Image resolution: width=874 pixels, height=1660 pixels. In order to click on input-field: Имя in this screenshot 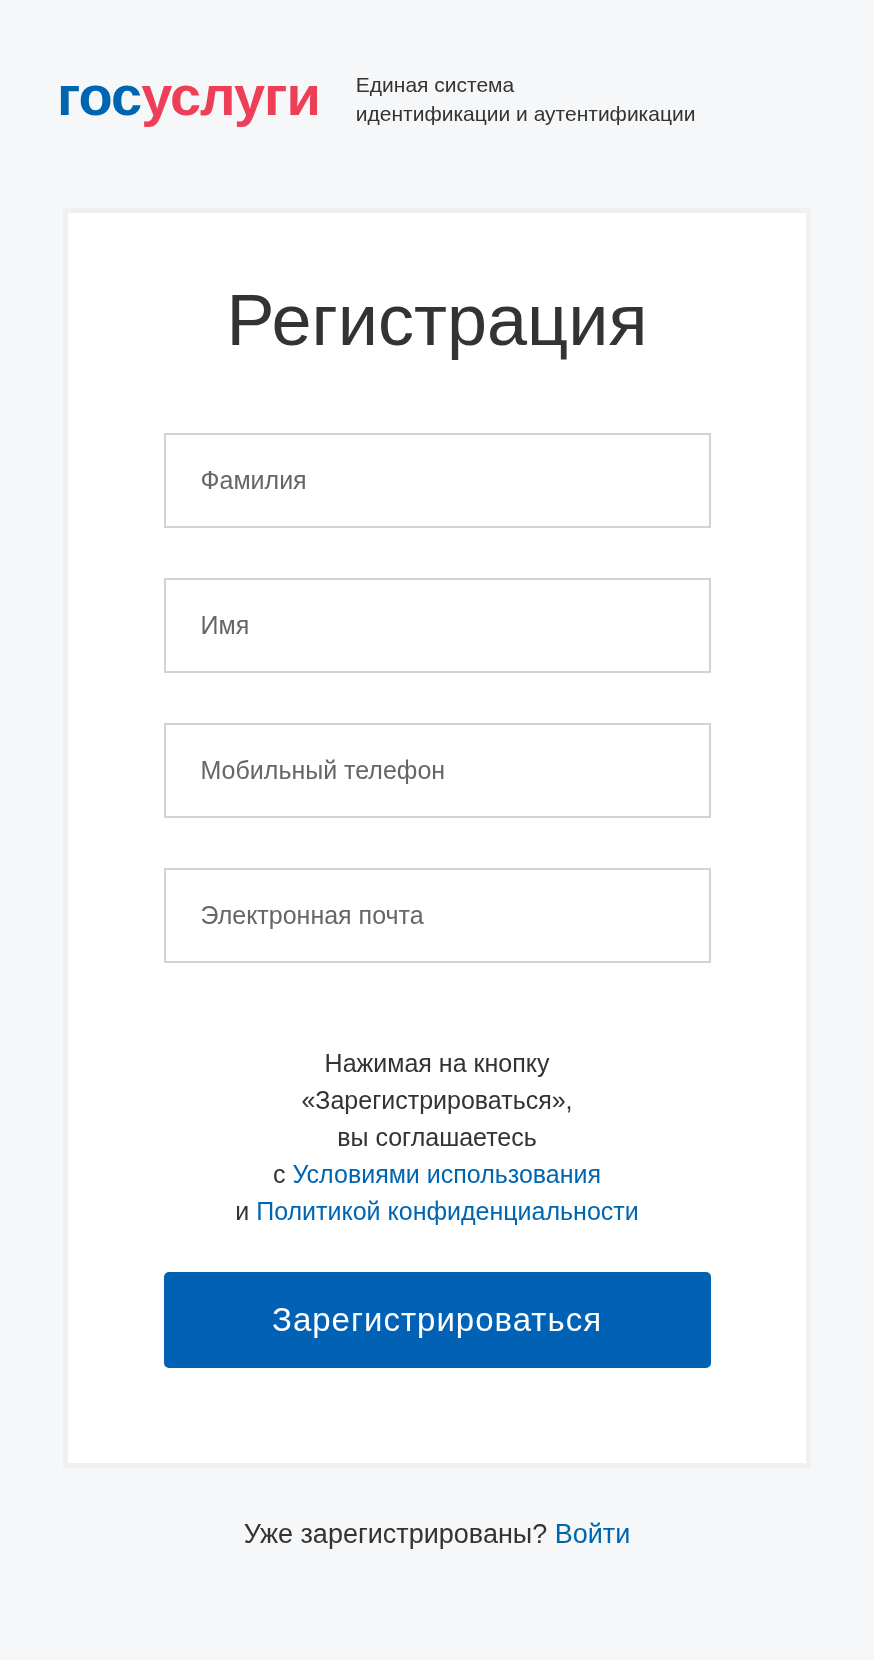, I will do `click(437, 625)`.